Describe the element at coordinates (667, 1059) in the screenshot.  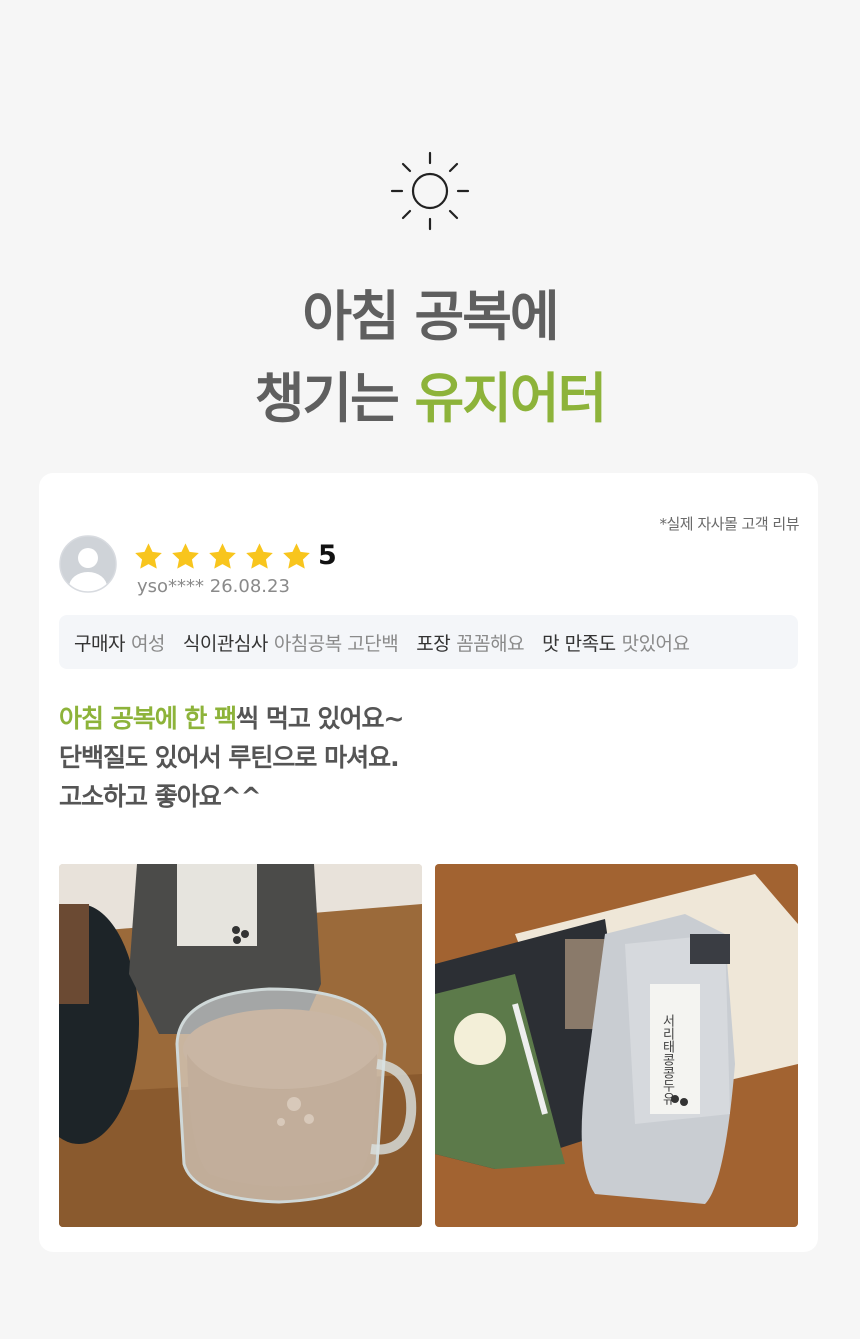
I see `pouch-label: 서리태콩콩두유` at that location.